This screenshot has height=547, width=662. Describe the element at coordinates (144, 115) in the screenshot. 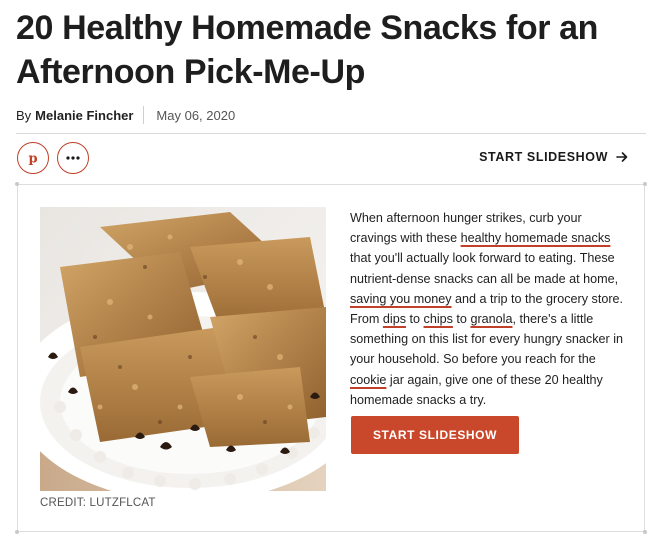

I see `byline-divider` at that location.